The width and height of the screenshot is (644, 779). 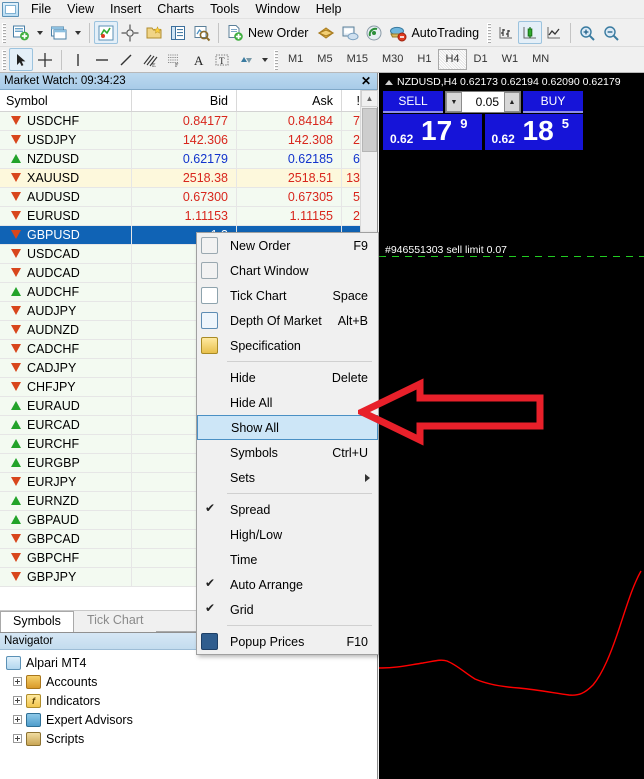 What do you see at coordinates (188, 140) in the screenshot?
I see `table-row: USDJPY 142.306 142.308 2` at bounding box center [188, 140].